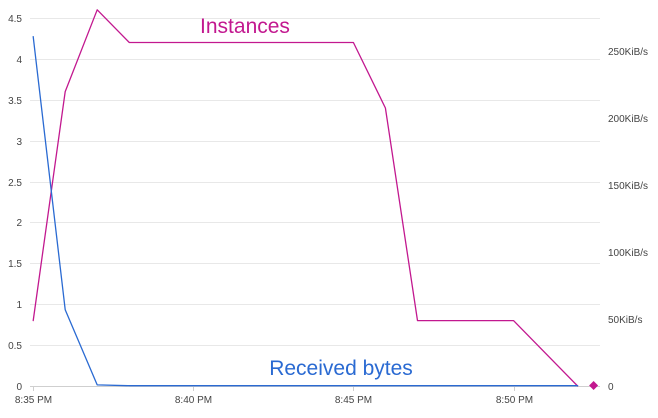  Describe the element at coordinates (628, 52) in the screenshot. I see `y-right-tick-label: 250KiB/s` at that location.